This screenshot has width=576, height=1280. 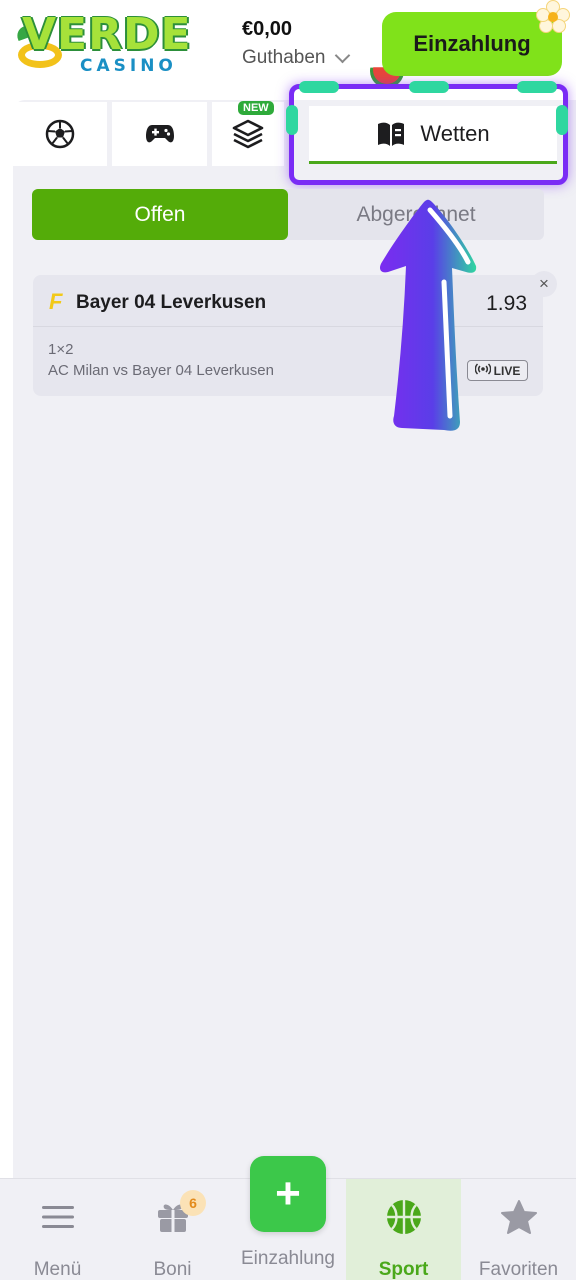 What do you see at coordinates (161, 370) in the screenshot?
I see `bet-match: AC Milan vs Bayer 04 Leverkusen` at bounding box center [161, 370].